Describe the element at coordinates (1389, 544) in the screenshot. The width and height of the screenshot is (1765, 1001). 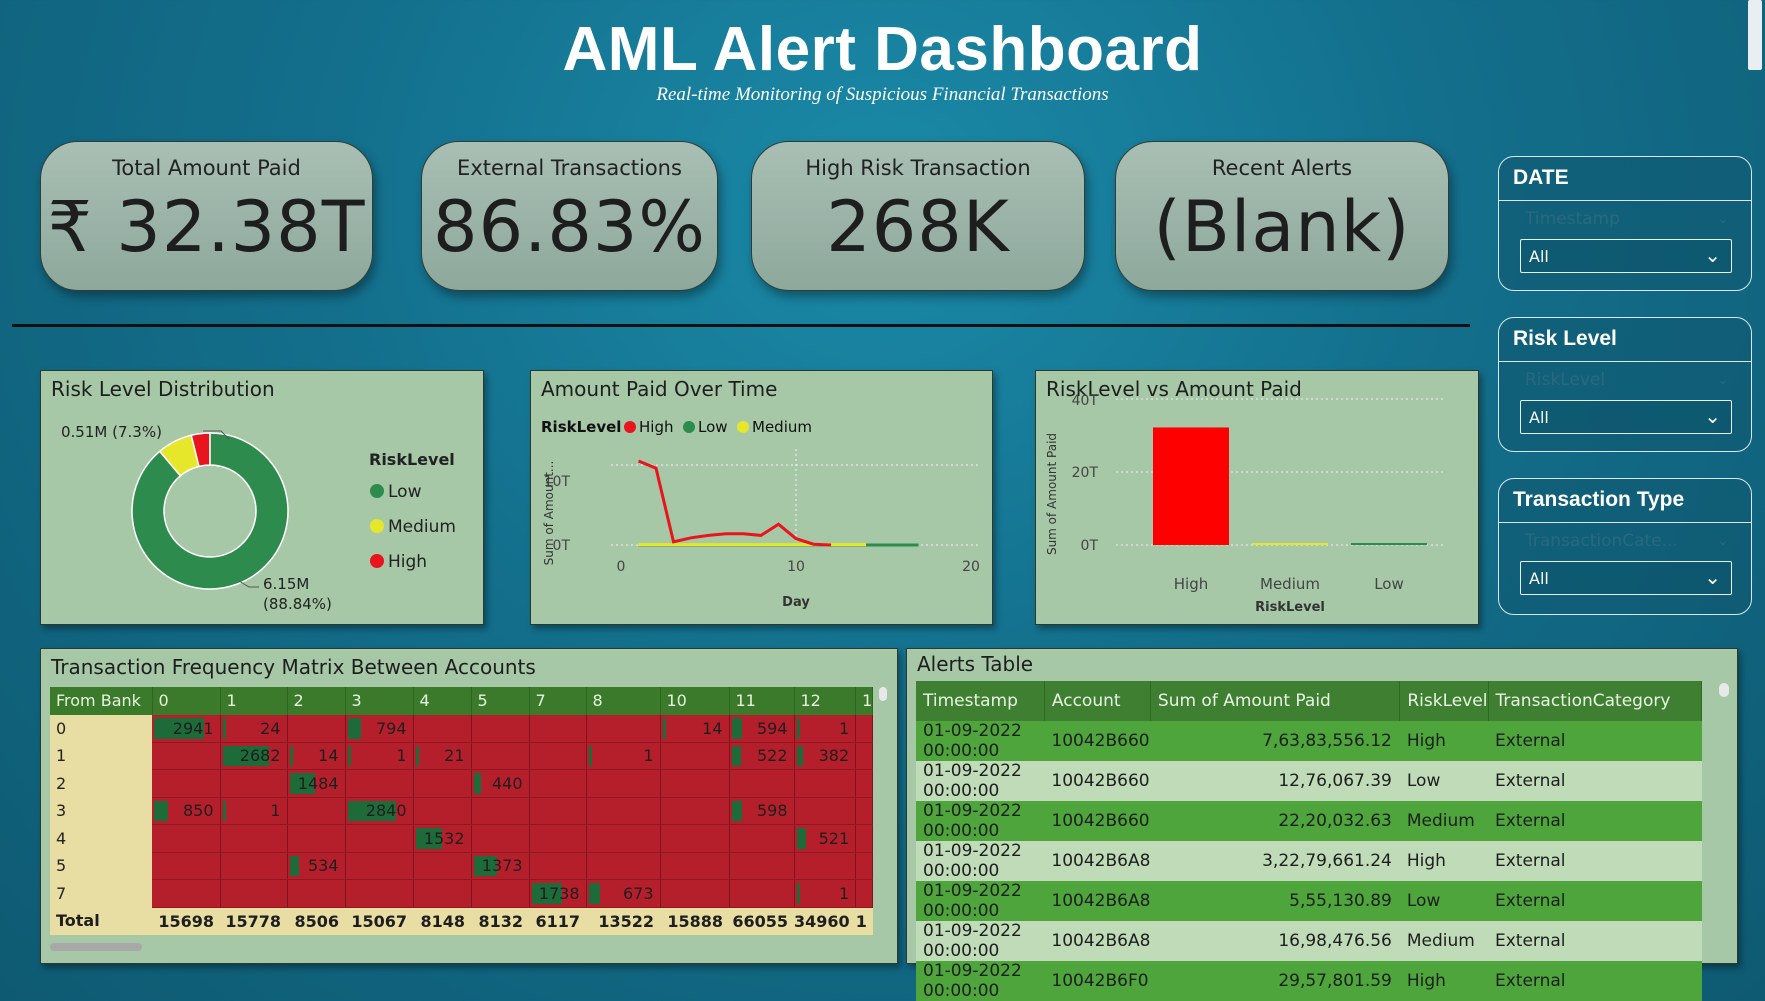
I see `bar-low` at that location.